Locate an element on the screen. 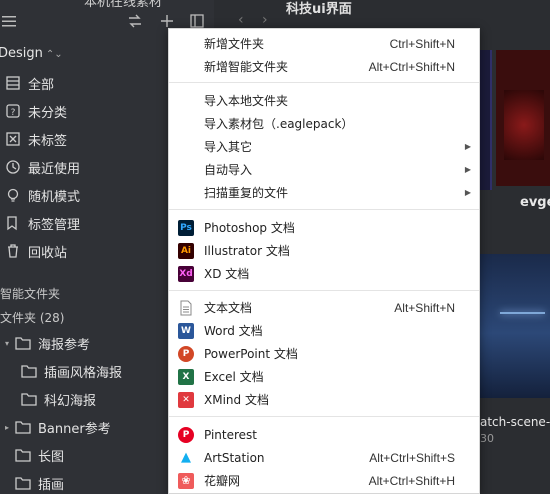 The height and width of the screenshot is (494, 550). menu-item-import-other: 导入其它 ▶ is located at coordinates (324, 146).